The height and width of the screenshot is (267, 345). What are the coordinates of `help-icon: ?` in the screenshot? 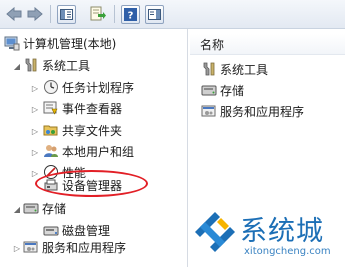 It's located at (130, 14).